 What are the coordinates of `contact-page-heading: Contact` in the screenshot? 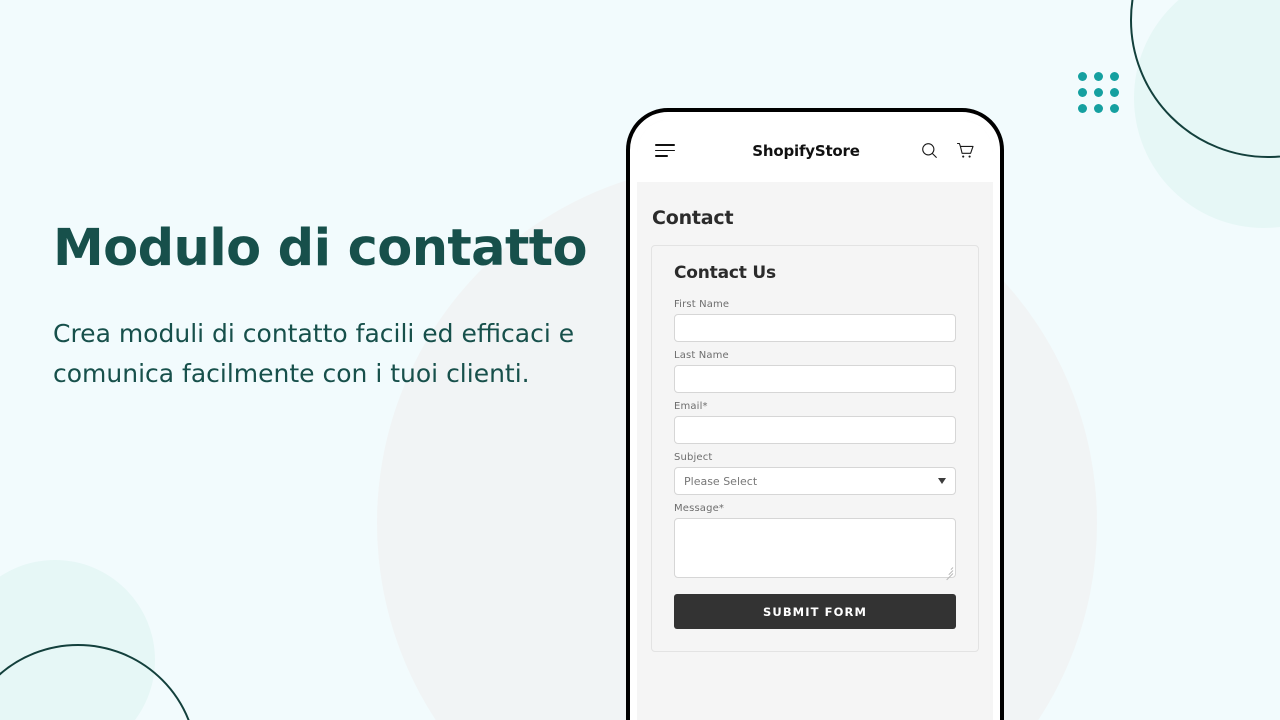 It's located at (693, 218).